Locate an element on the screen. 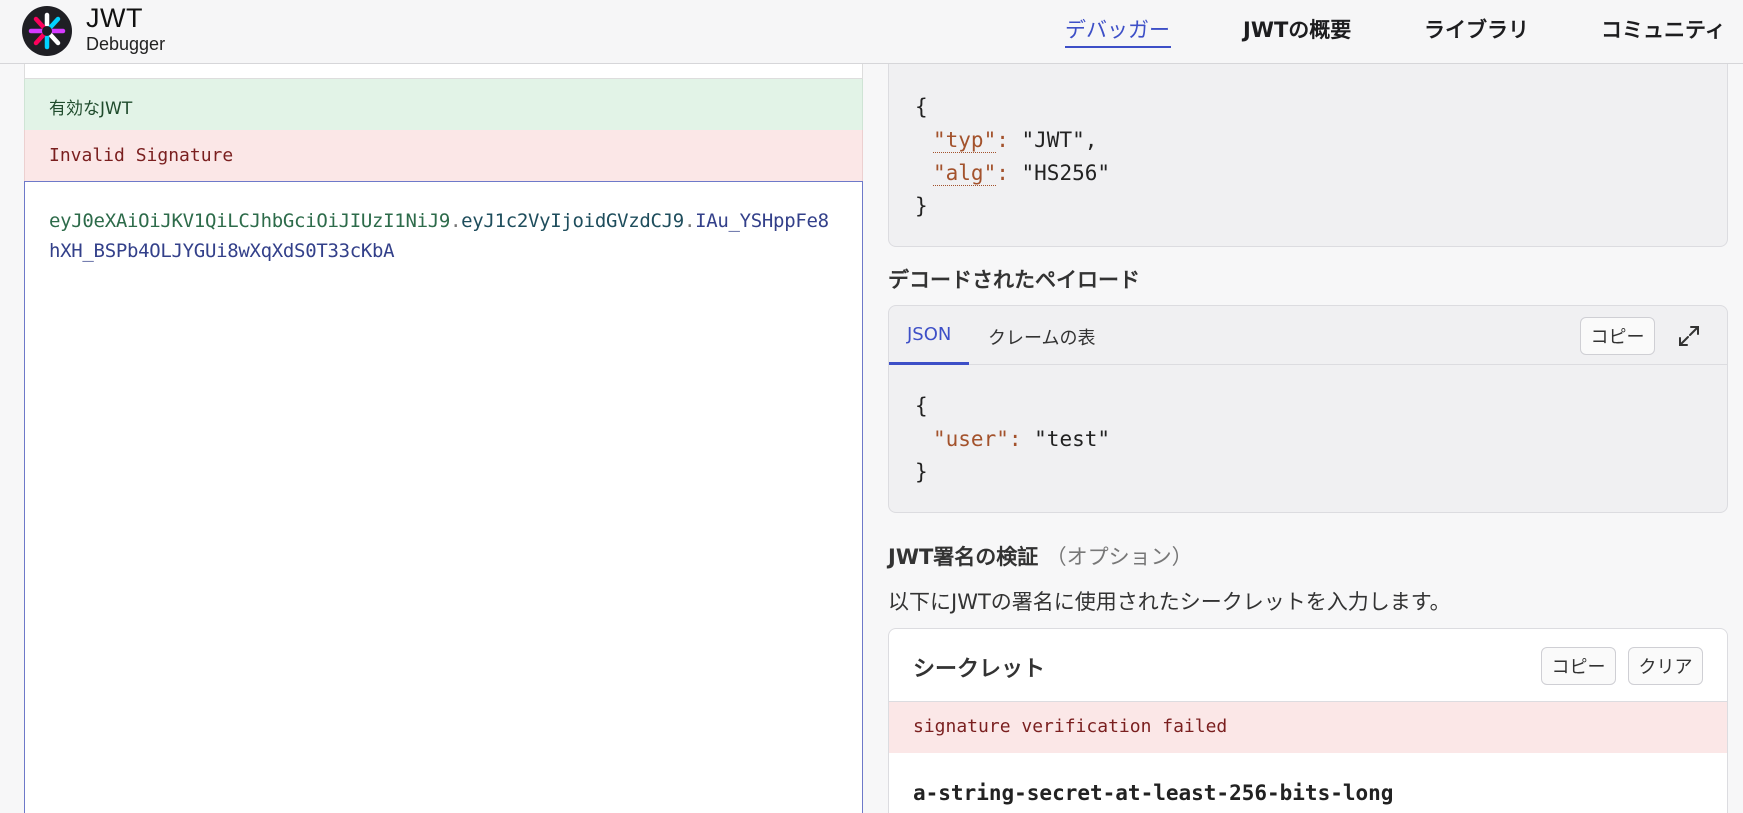 The height and width of the screenshot is (813, 1743). nav-active-underline is located at coordinates (1118, 47).